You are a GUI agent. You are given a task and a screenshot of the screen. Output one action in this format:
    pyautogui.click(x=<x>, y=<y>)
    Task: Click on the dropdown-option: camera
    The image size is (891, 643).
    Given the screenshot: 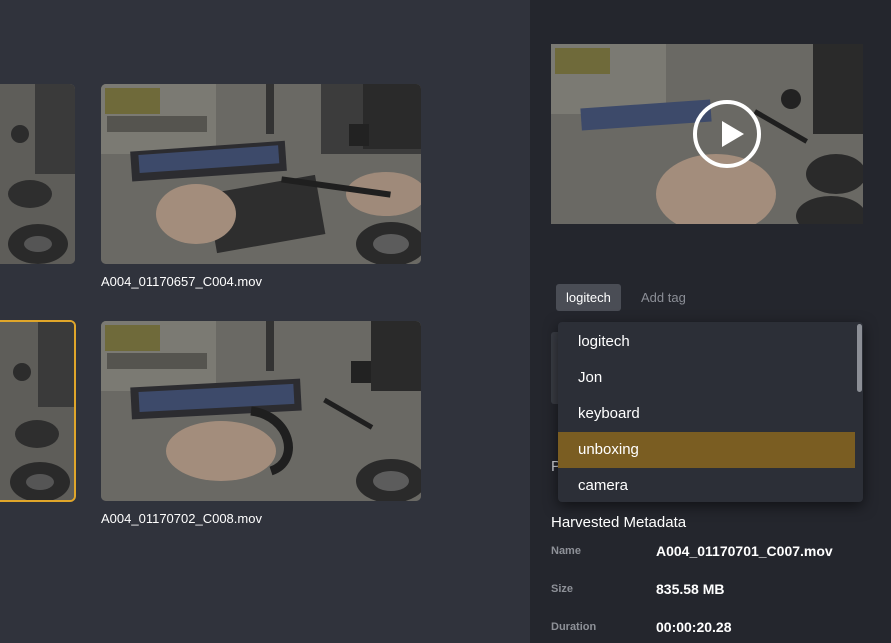 What is the action you would take?
    pyautogui.click(x=706, y=486)
    